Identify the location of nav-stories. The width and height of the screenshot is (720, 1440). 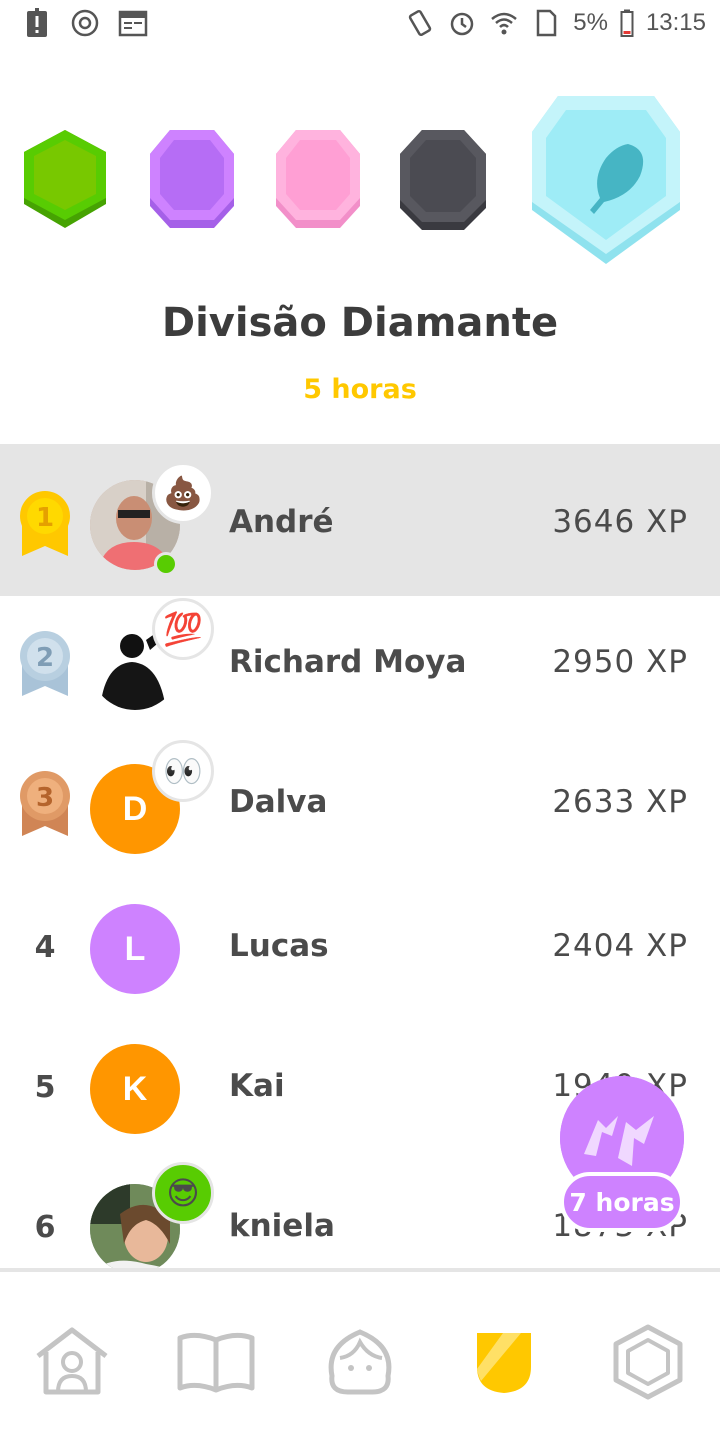
(216, 1362).